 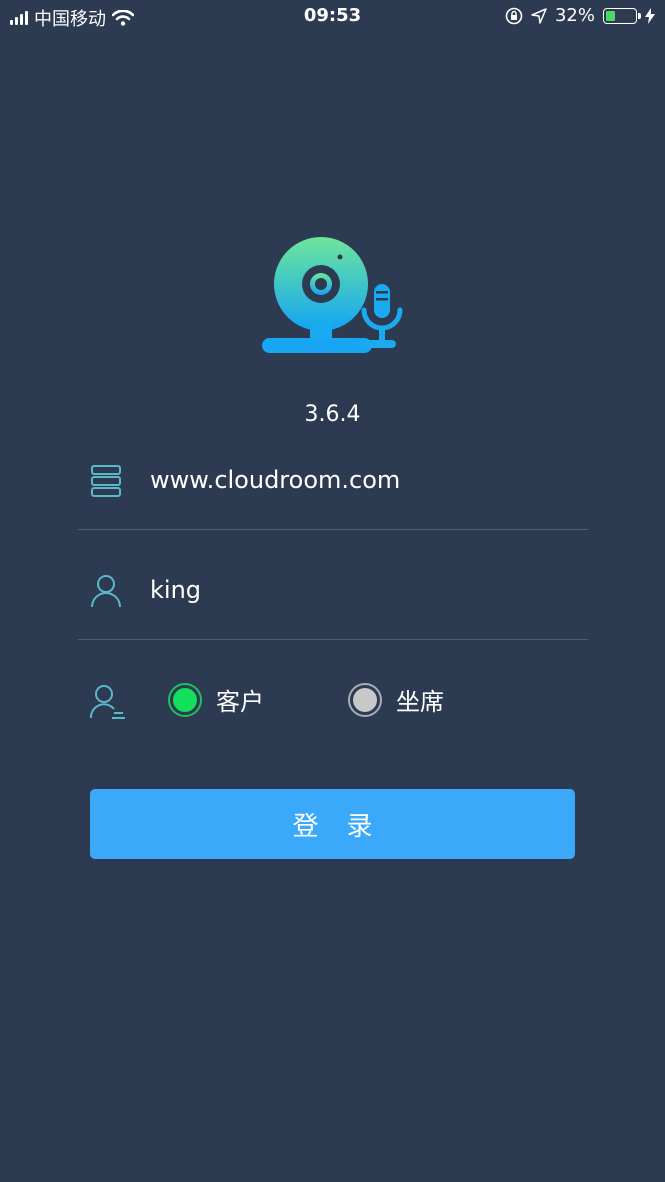 I want to click on role-option-label: 客户, so click(x=240, y=702).